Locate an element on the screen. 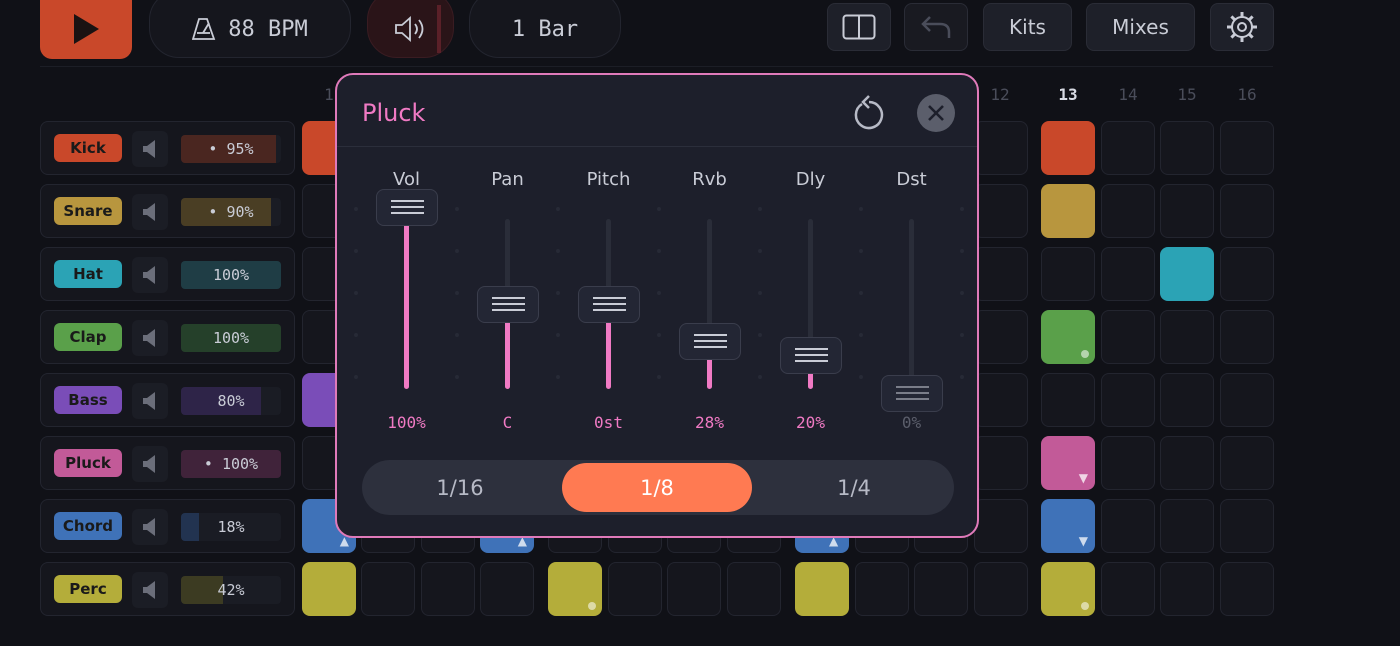  note-length-option: 1/4 is located at coordinates (854, 487).